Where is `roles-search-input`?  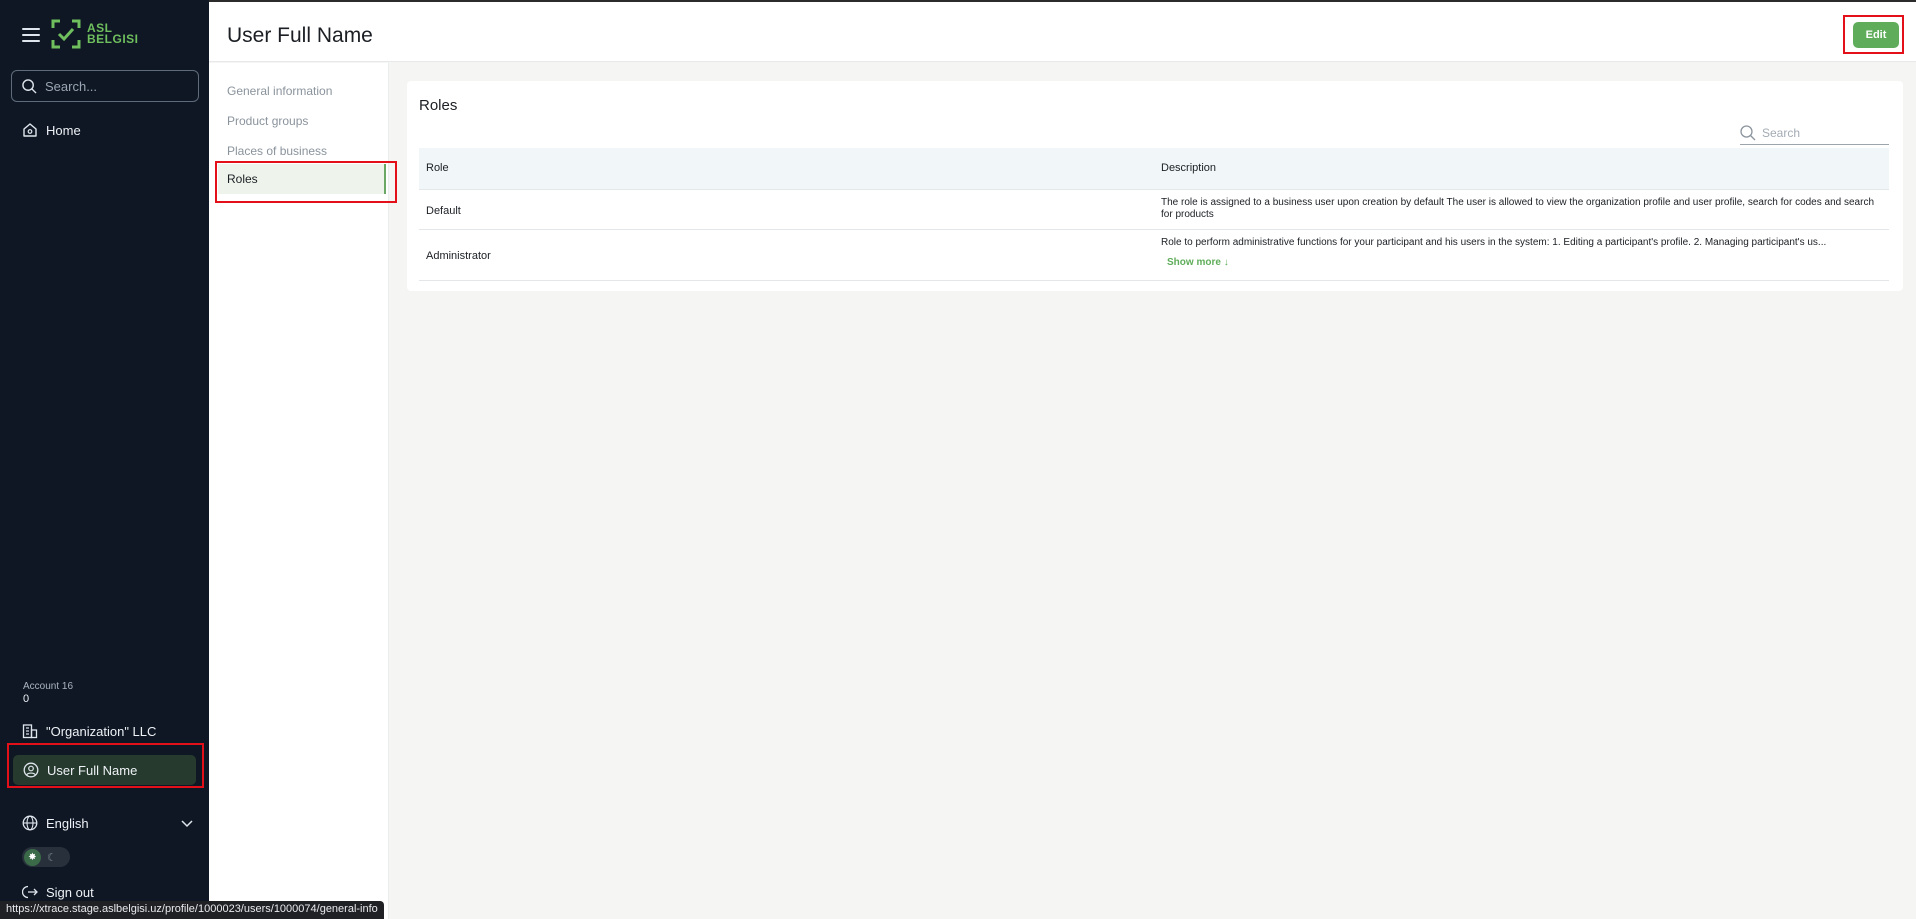 roles-search-input is located at coordinates (1822, 132).